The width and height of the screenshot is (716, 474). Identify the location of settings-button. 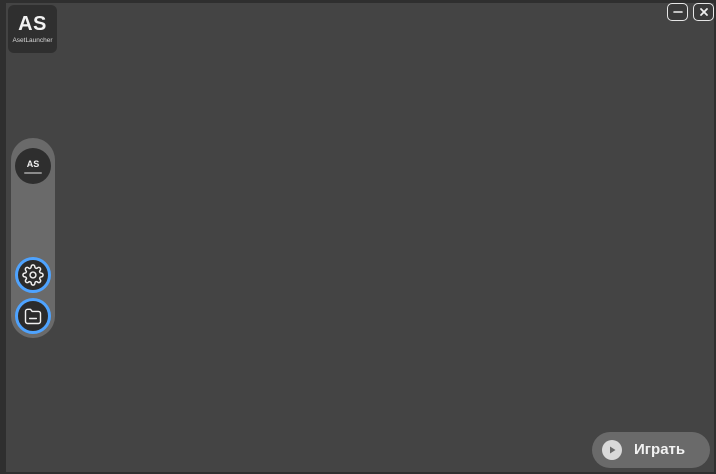
(33, 275).